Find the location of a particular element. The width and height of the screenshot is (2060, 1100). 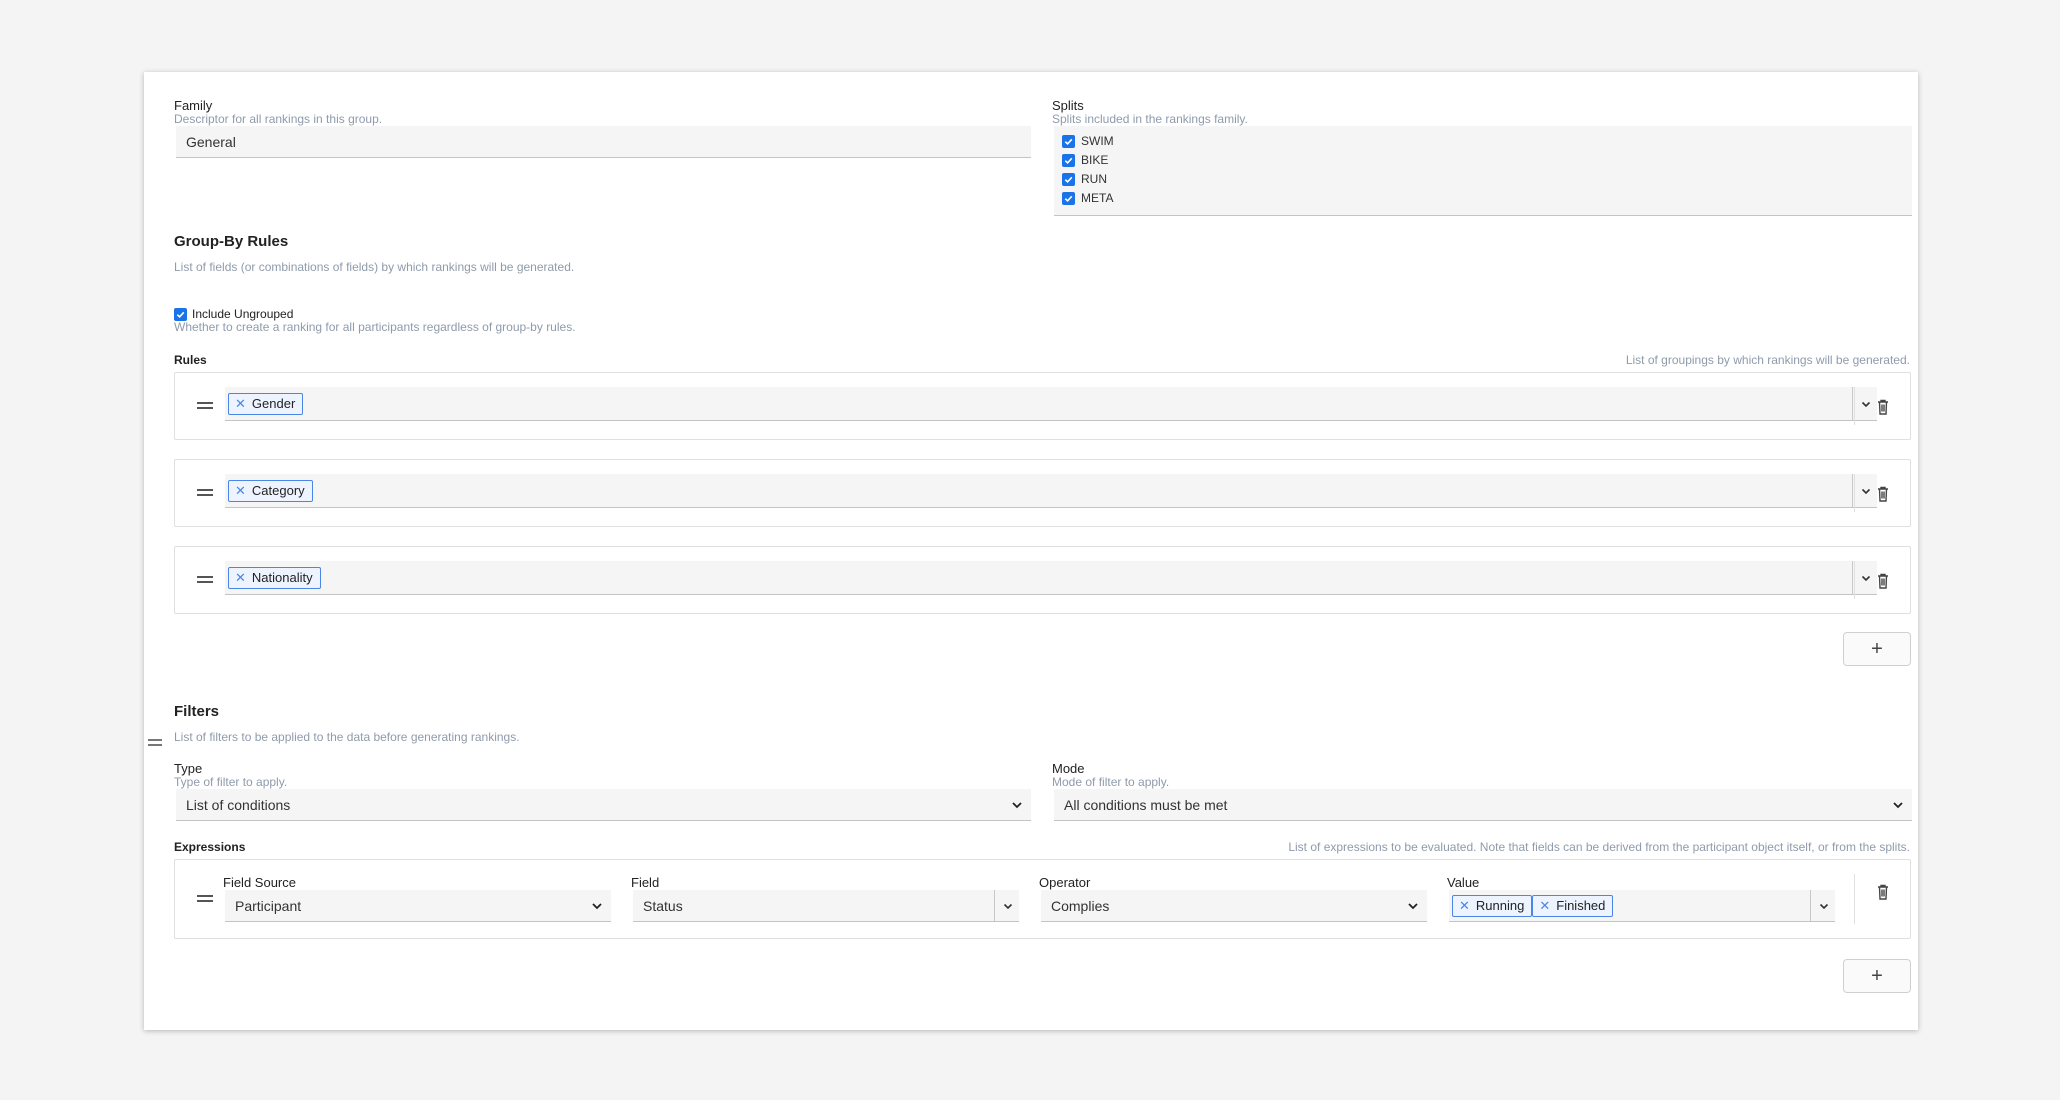

value-label: Value is located at coordinates (1463, 882).